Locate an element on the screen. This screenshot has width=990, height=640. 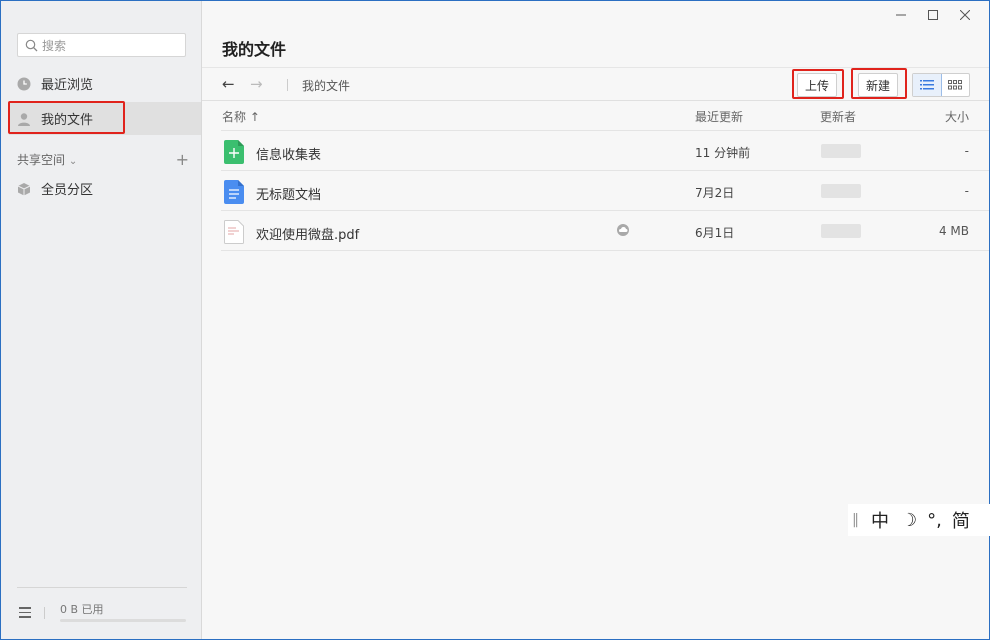
breadcrumb: 我的文件 is located at coordinates (326, 85).